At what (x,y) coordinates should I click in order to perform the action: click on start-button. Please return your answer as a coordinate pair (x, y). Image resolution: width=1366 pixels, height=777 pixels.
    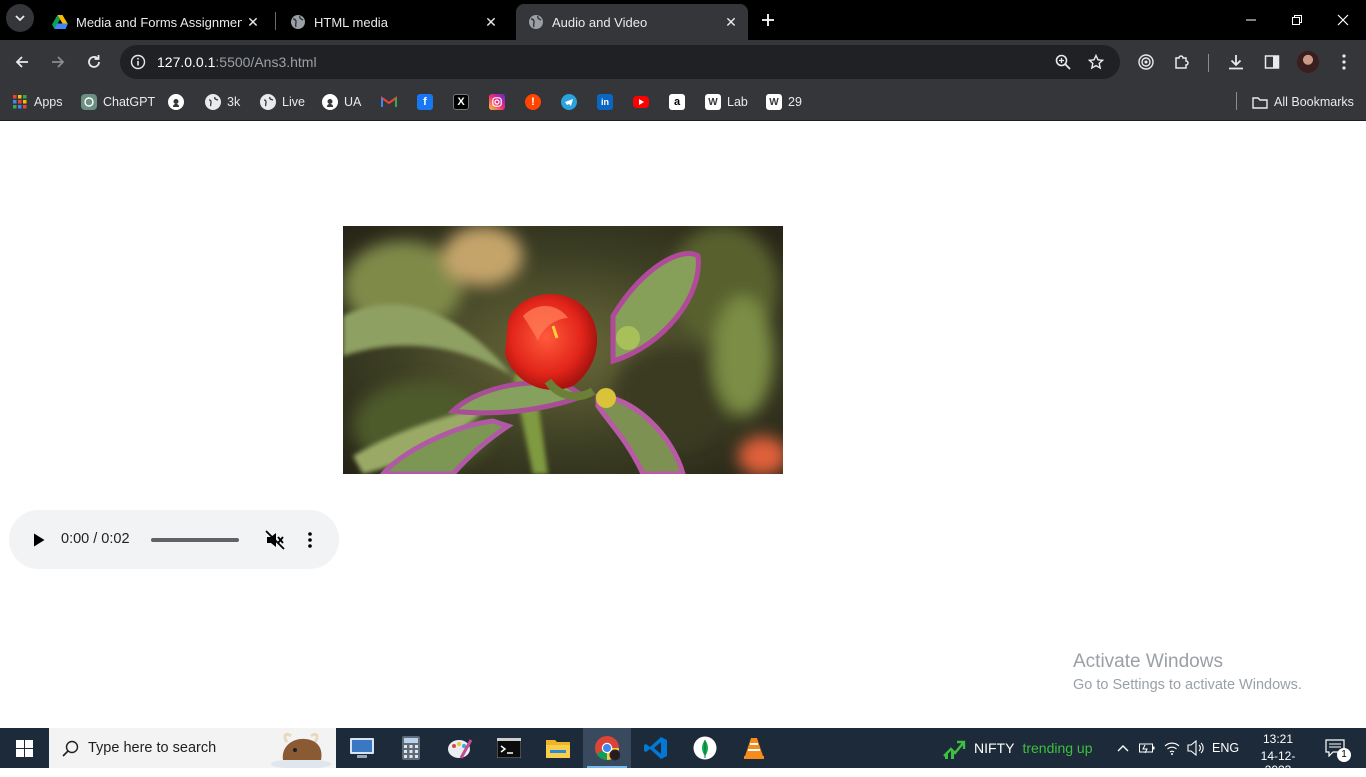
    Looking at the image, I should click on (24, 748).